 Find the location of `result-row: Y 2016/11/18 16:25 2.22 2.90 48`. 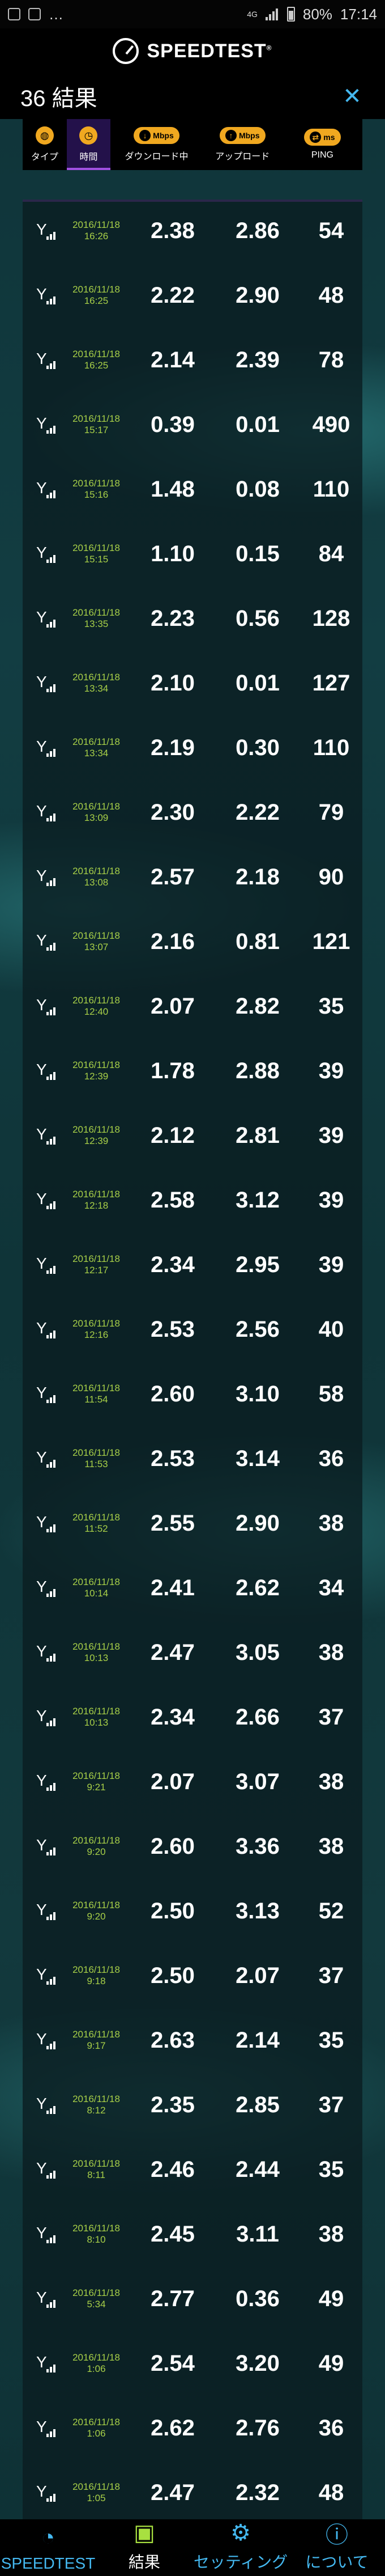

result-row: Y 2016/11/18 16:25 2.22 2.90 48 is located at coordinates (192, 296).